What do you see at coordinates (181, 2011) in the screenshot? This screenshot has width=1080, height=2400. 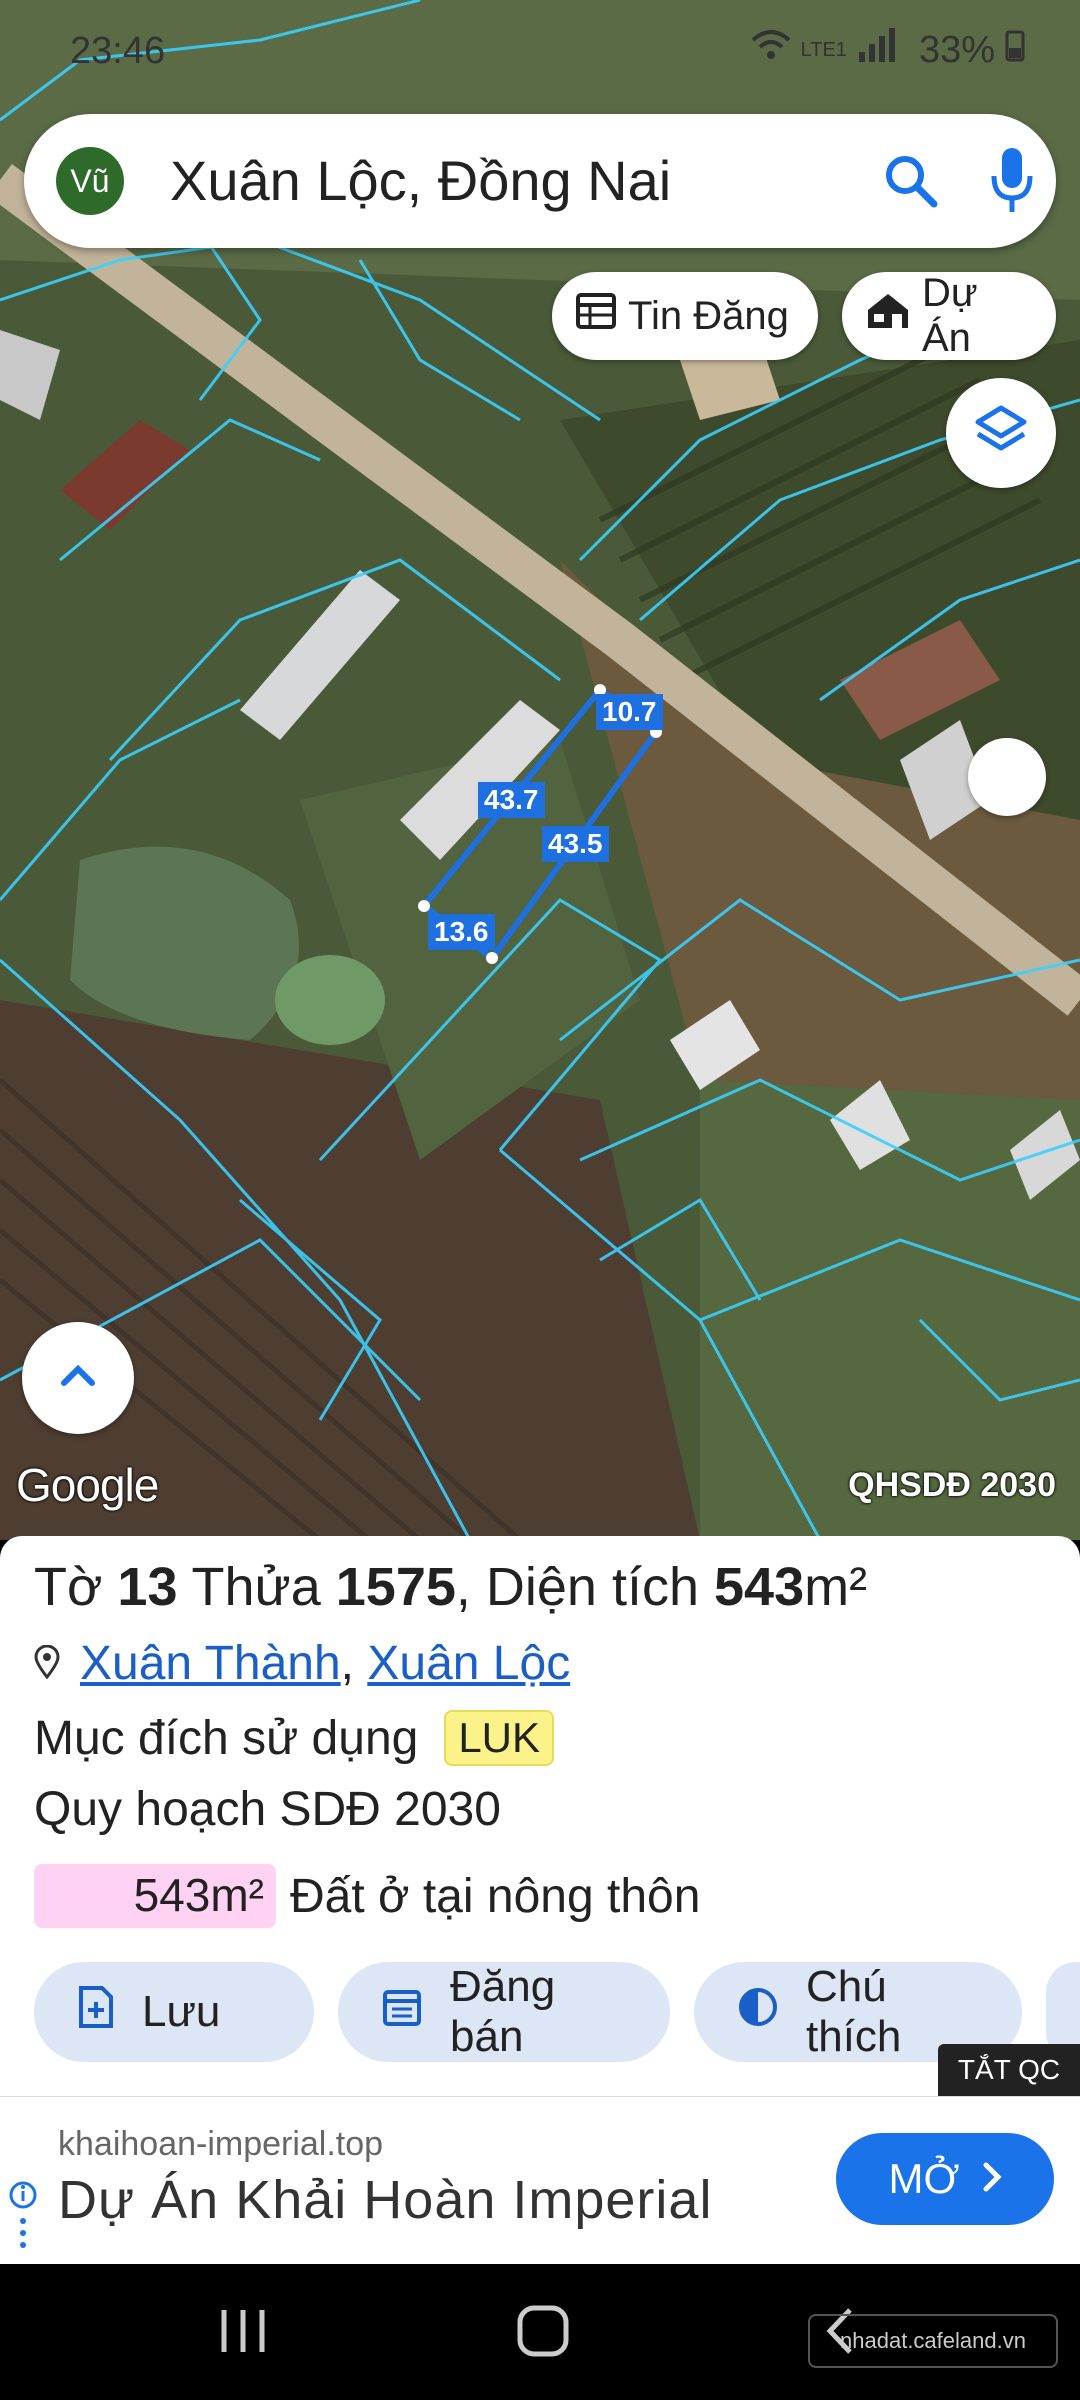 I see `save-button-label: Lưu` at bounding box center [181, 2011].